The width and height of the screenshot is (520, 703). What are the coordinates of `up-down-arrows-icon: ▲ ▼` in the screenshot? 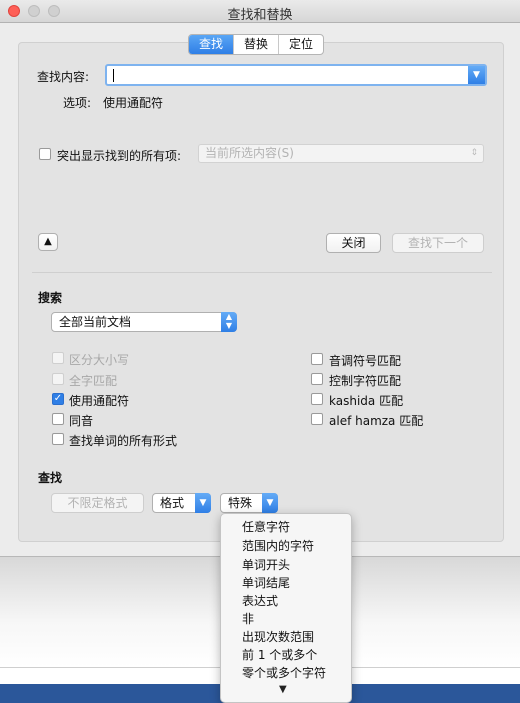 It's located at (229, 322).